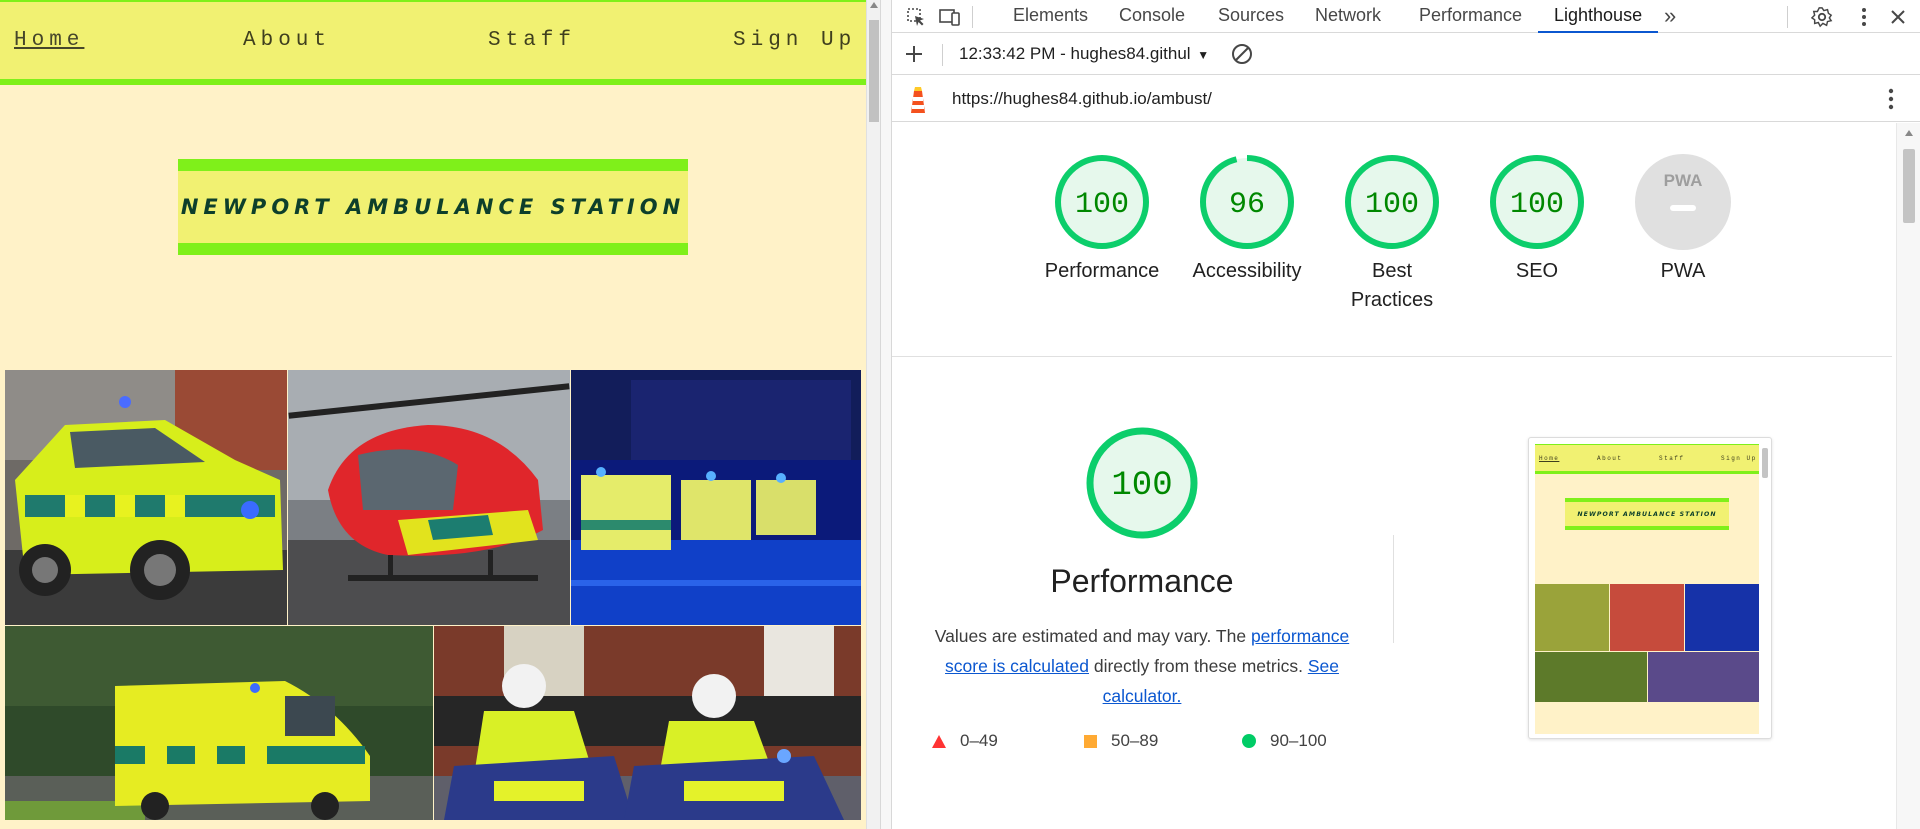 This screenshot has height=829, width=1920. Describe the element at coordinates (1908, 476) in the screenshot. I see `report-scrollbar` at that location.